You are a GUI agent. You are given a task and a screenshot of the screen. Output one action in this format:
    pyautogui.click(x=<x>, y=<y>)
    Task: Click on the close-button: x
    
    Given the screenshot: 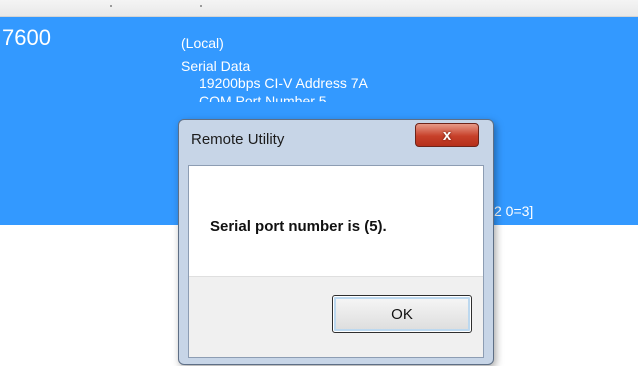 What is the action you would take?
    pyautogui.click(x=447, y=135)
    